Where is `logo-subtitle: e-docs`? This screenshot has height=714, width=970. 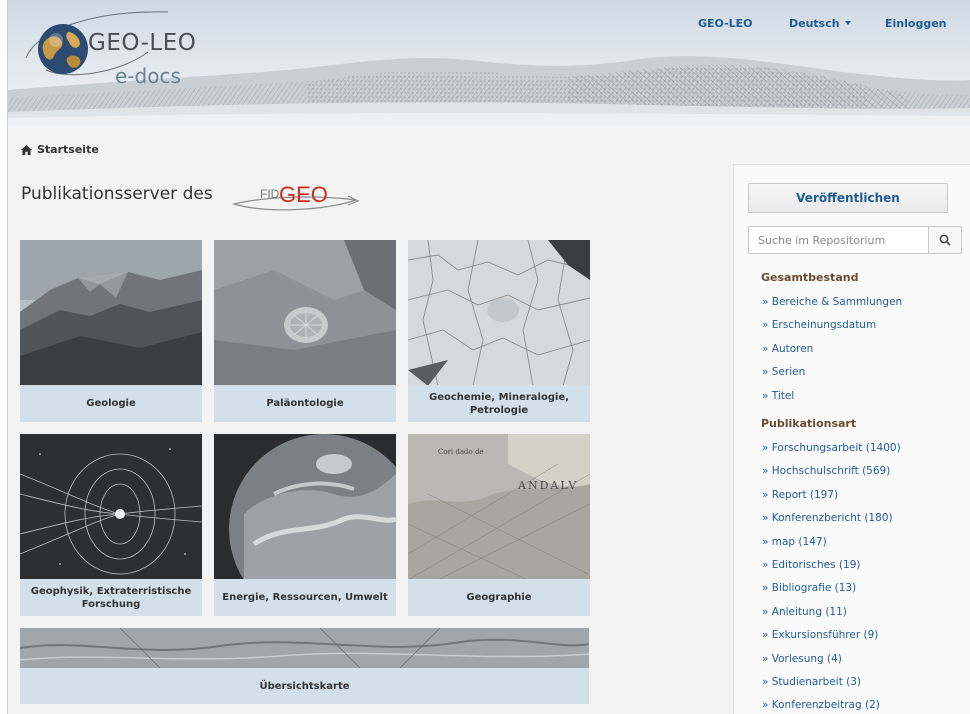
logo-subtitle: e-docs is located at coordinates (148, 76).